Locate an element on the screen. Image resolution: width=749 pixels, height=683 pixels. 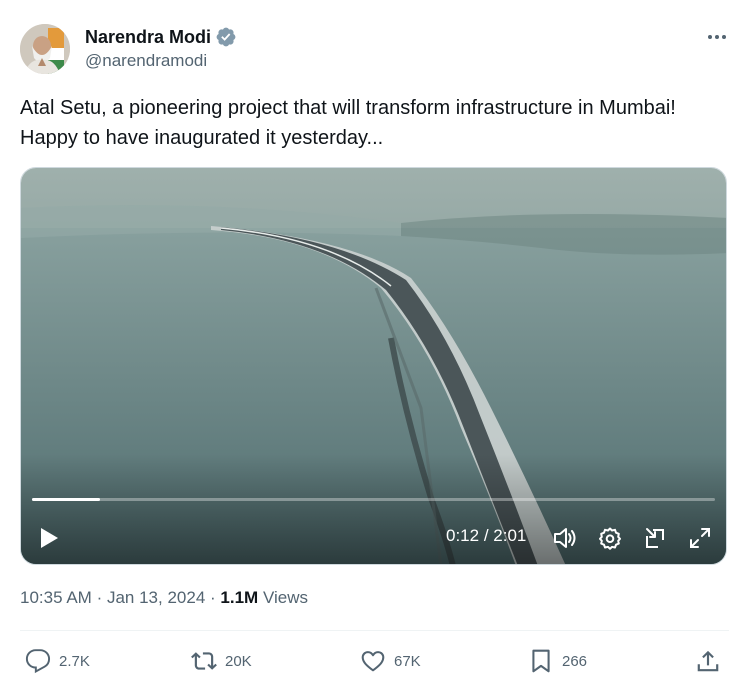
avatar-image is located at coordinates (45, 49).